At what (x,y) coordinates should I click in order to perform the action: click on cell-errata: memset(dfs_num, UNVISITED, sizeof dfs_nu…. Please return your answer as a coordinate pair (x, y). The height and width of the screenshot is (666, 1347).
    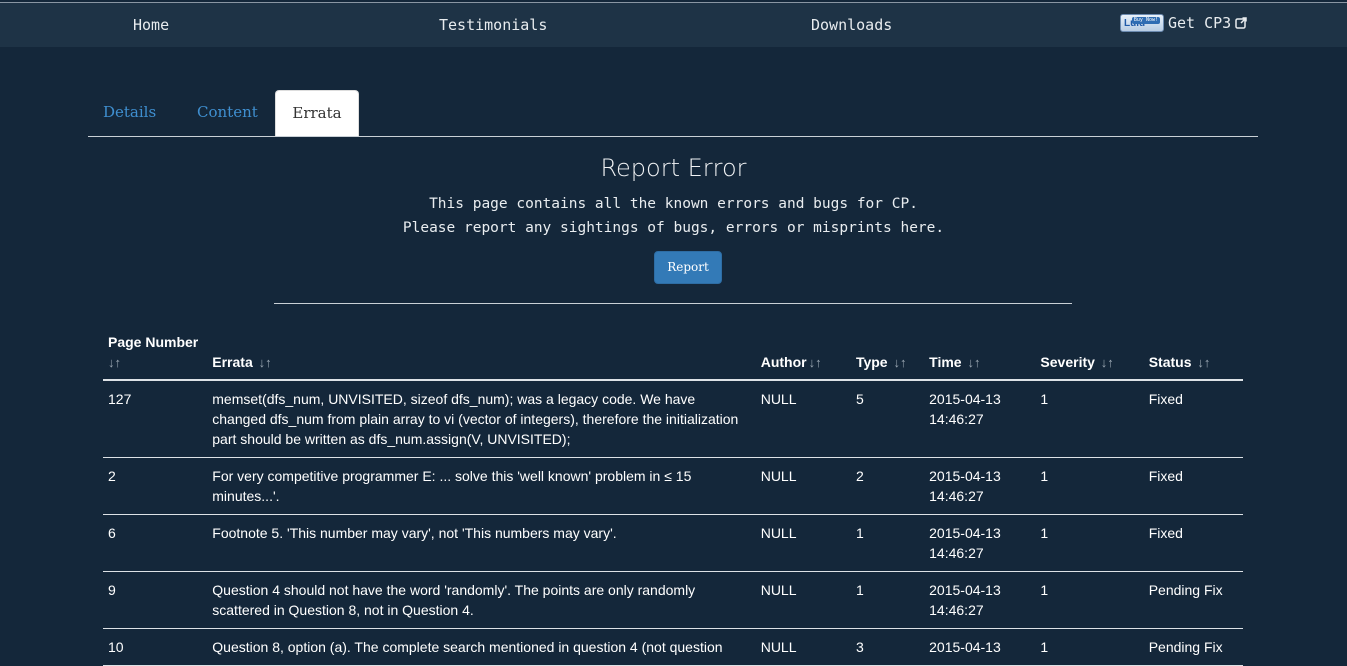
    Looking at the image, I should click on (481, 419).